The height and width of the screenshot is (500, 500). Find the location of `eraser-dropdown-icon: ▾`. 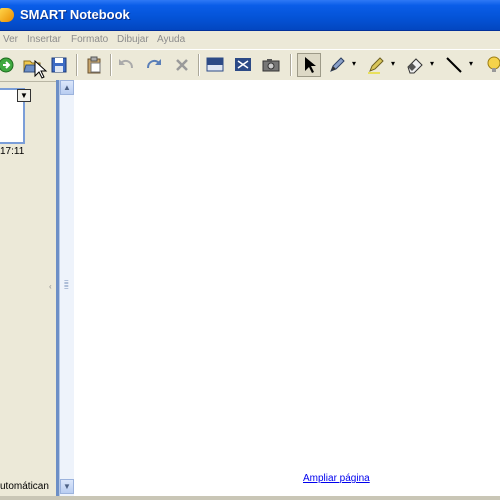

eraser-dropdown-icon: ▾ is located at coordinates (433, 64).